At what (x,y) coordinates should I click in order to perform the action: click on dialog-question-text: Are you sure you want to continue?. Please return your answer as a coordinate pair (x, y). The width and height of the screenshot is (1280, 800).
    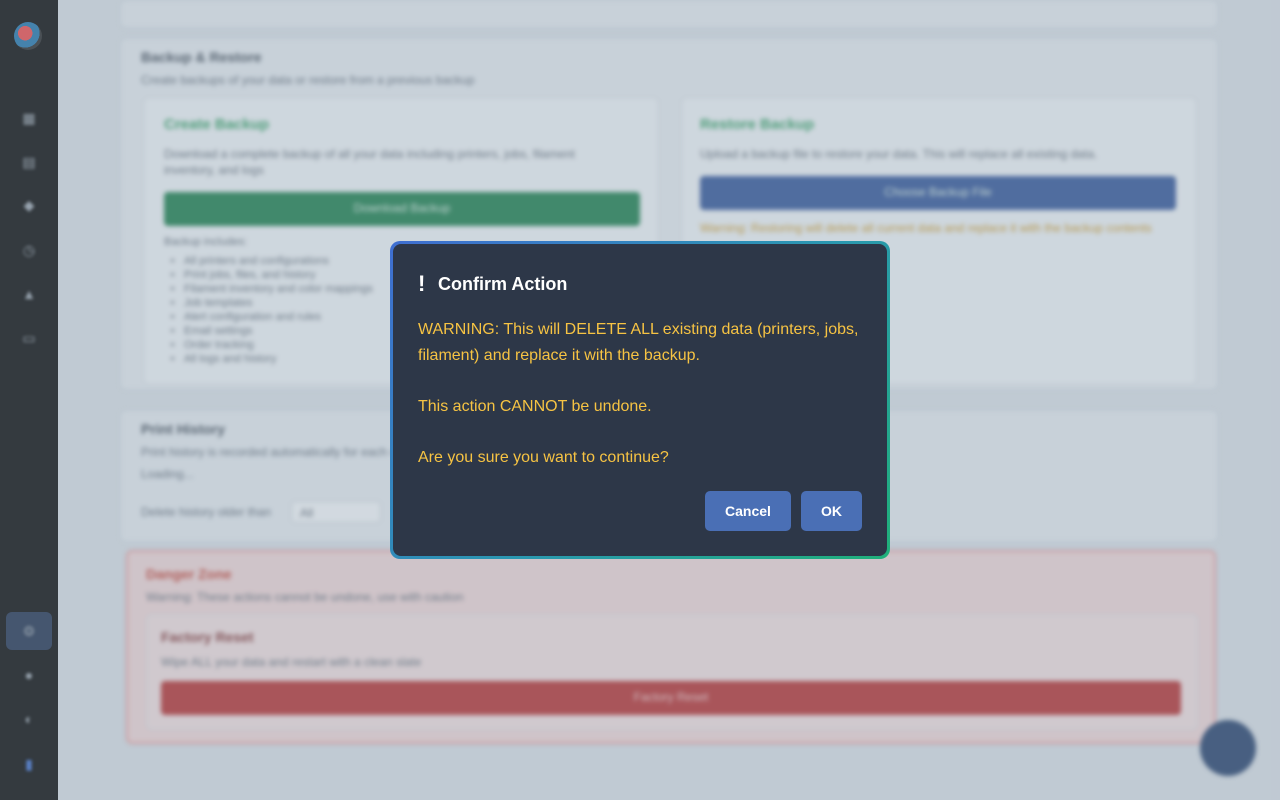
    Looking at the image, I should click on (543, 457).